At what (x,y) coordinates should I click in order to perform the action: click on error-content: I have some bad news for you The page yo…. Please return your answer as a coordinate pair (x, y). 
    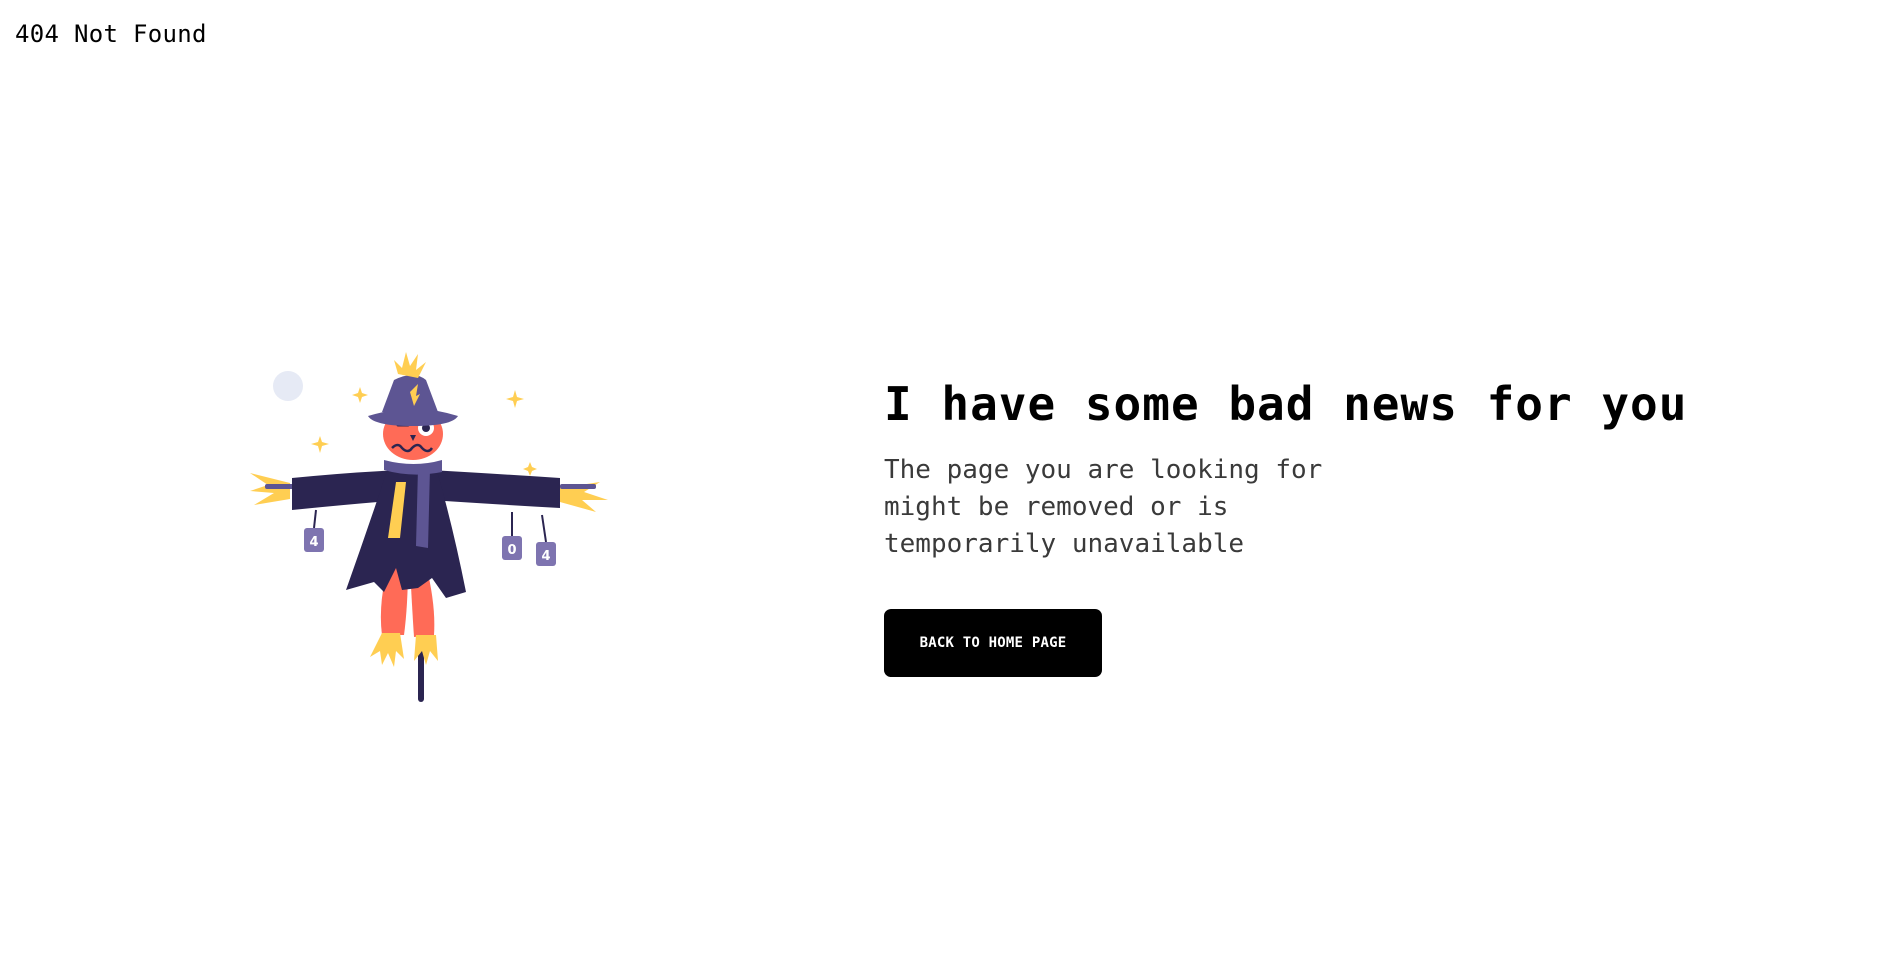
    Looking at the image, I should click on (1286, 523).